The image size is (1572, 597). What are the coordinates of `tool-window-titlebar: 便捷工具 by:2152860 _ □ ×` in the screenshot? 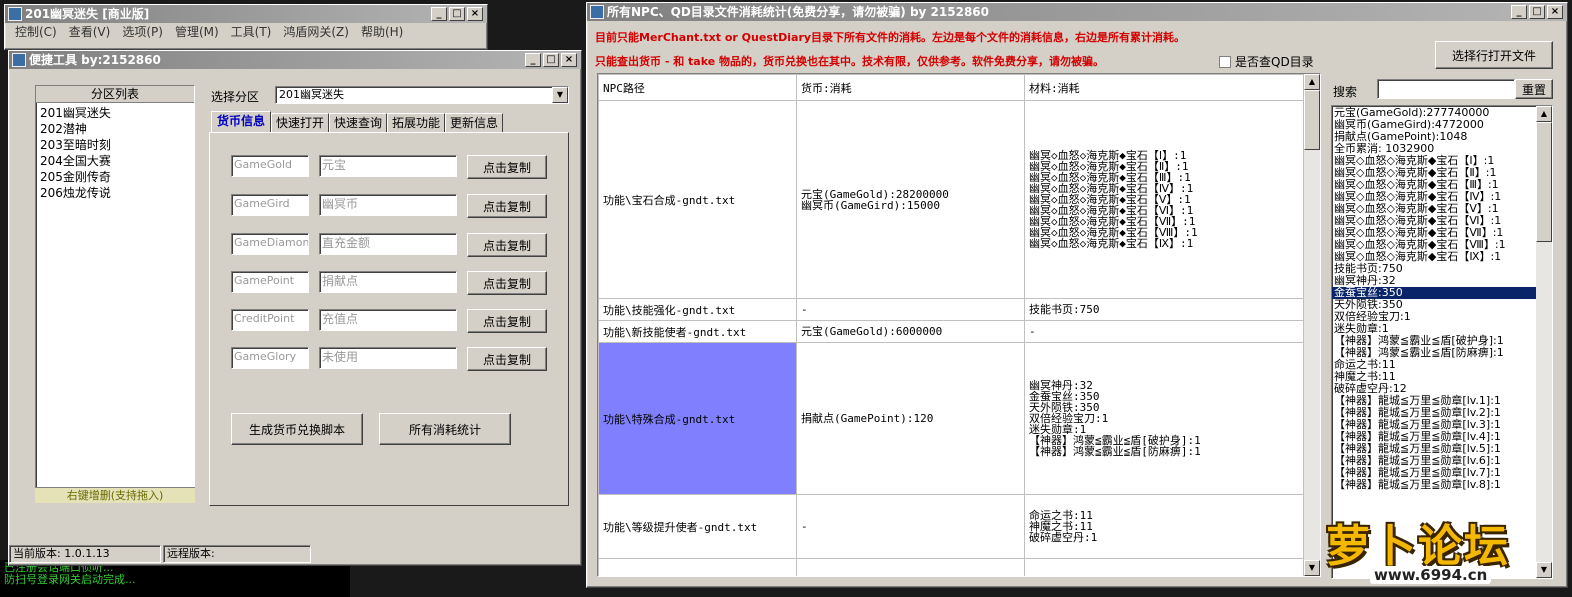 It's located at (295, 60).